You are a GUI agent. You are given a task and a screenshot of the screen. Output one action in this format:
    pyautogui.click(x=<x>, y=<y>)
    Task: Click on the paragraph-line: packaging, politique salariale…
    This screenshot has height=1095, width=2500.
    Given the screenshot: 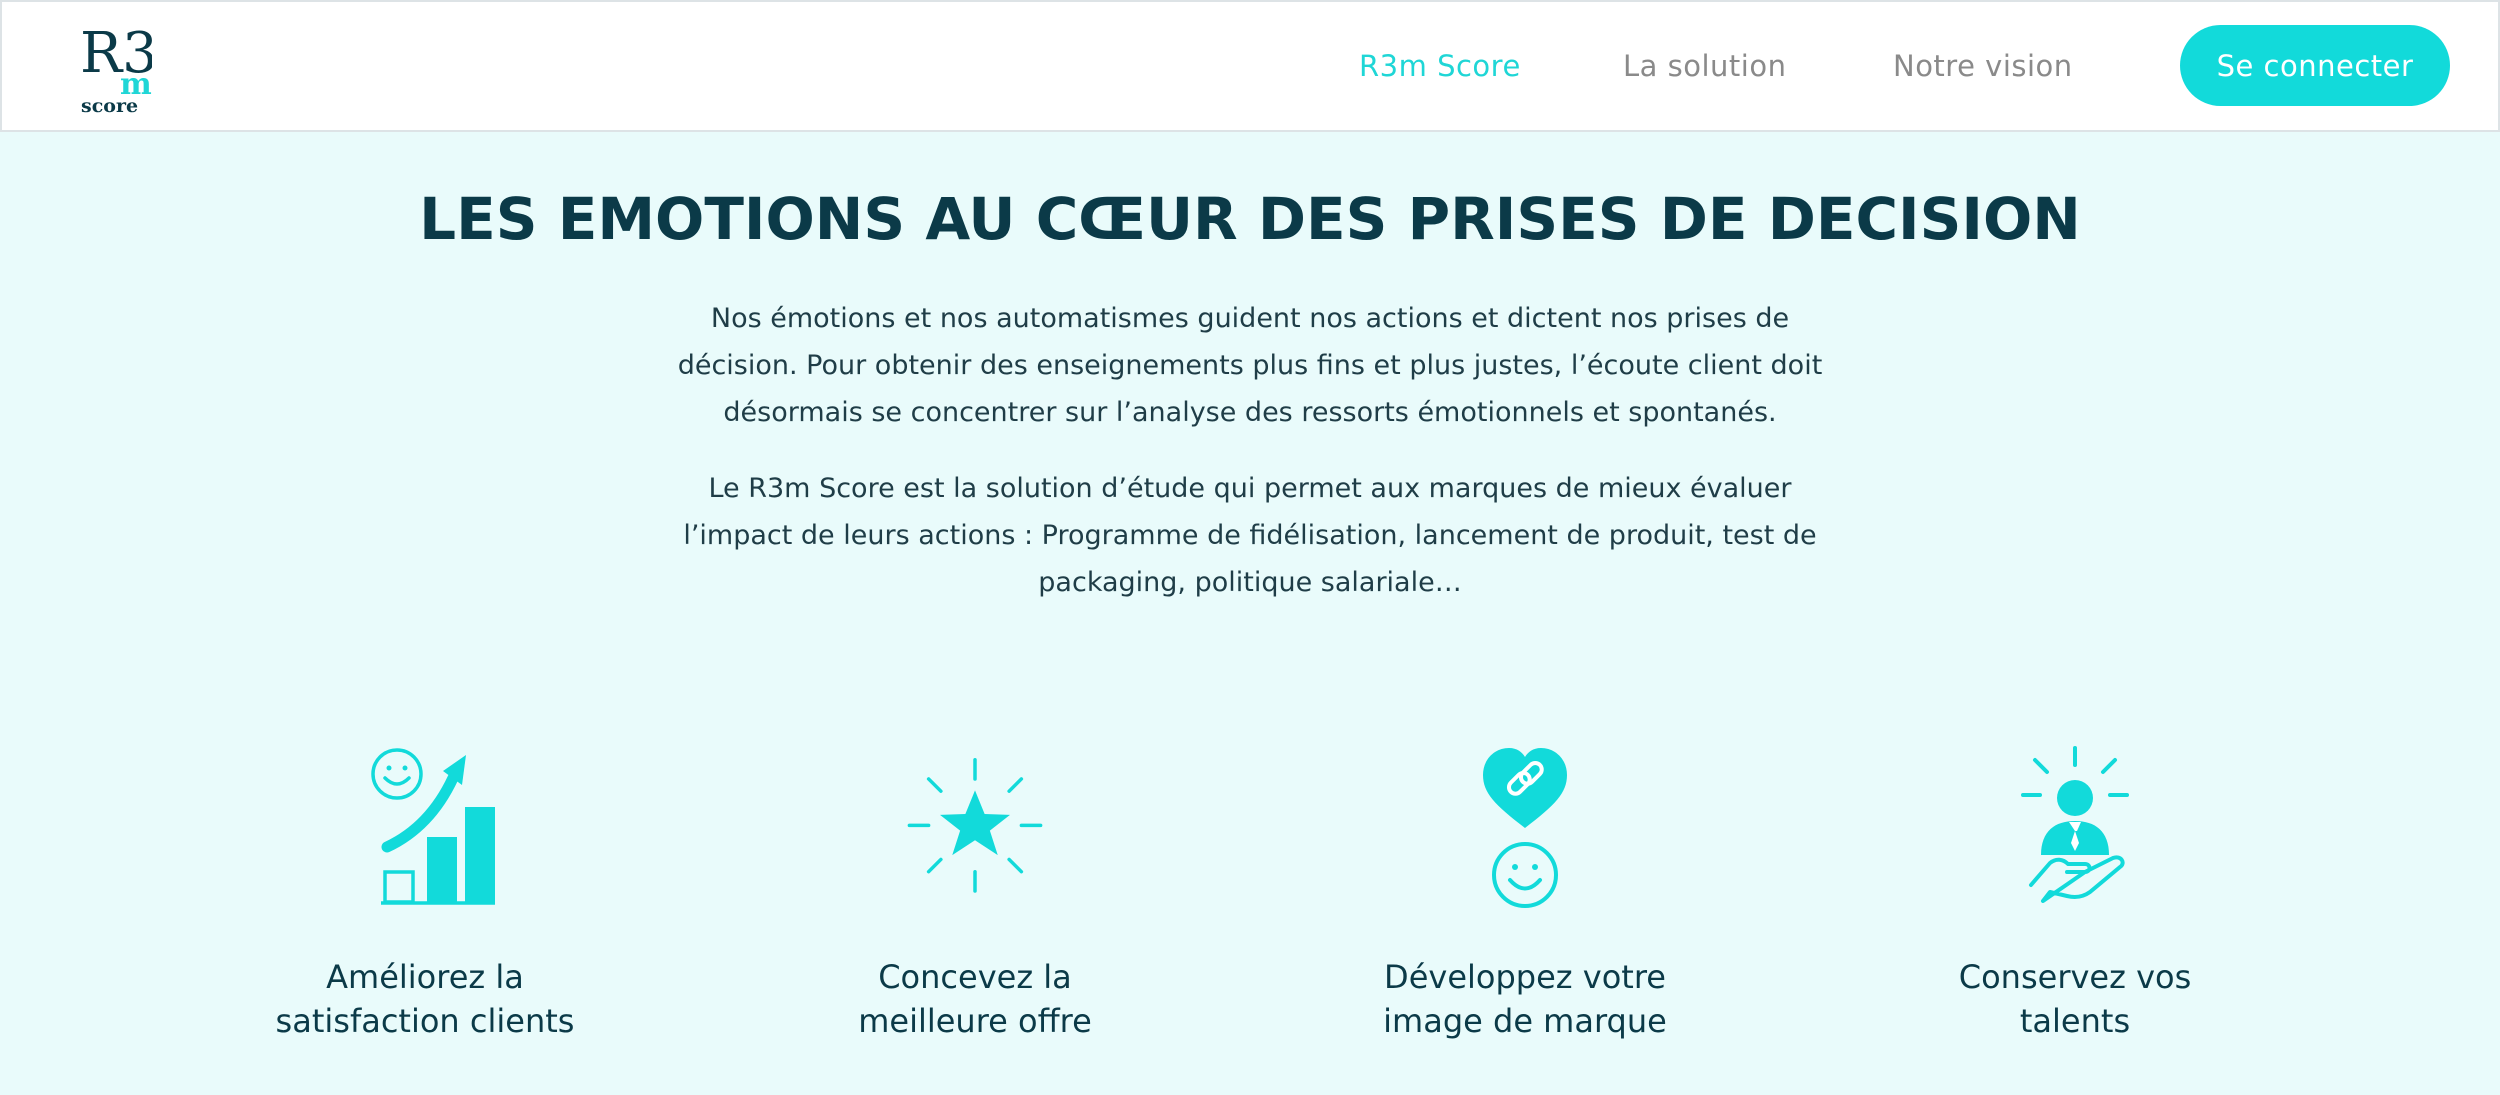 What is the action you would take?
    pyautogui.click(x=1250, y=582)
    